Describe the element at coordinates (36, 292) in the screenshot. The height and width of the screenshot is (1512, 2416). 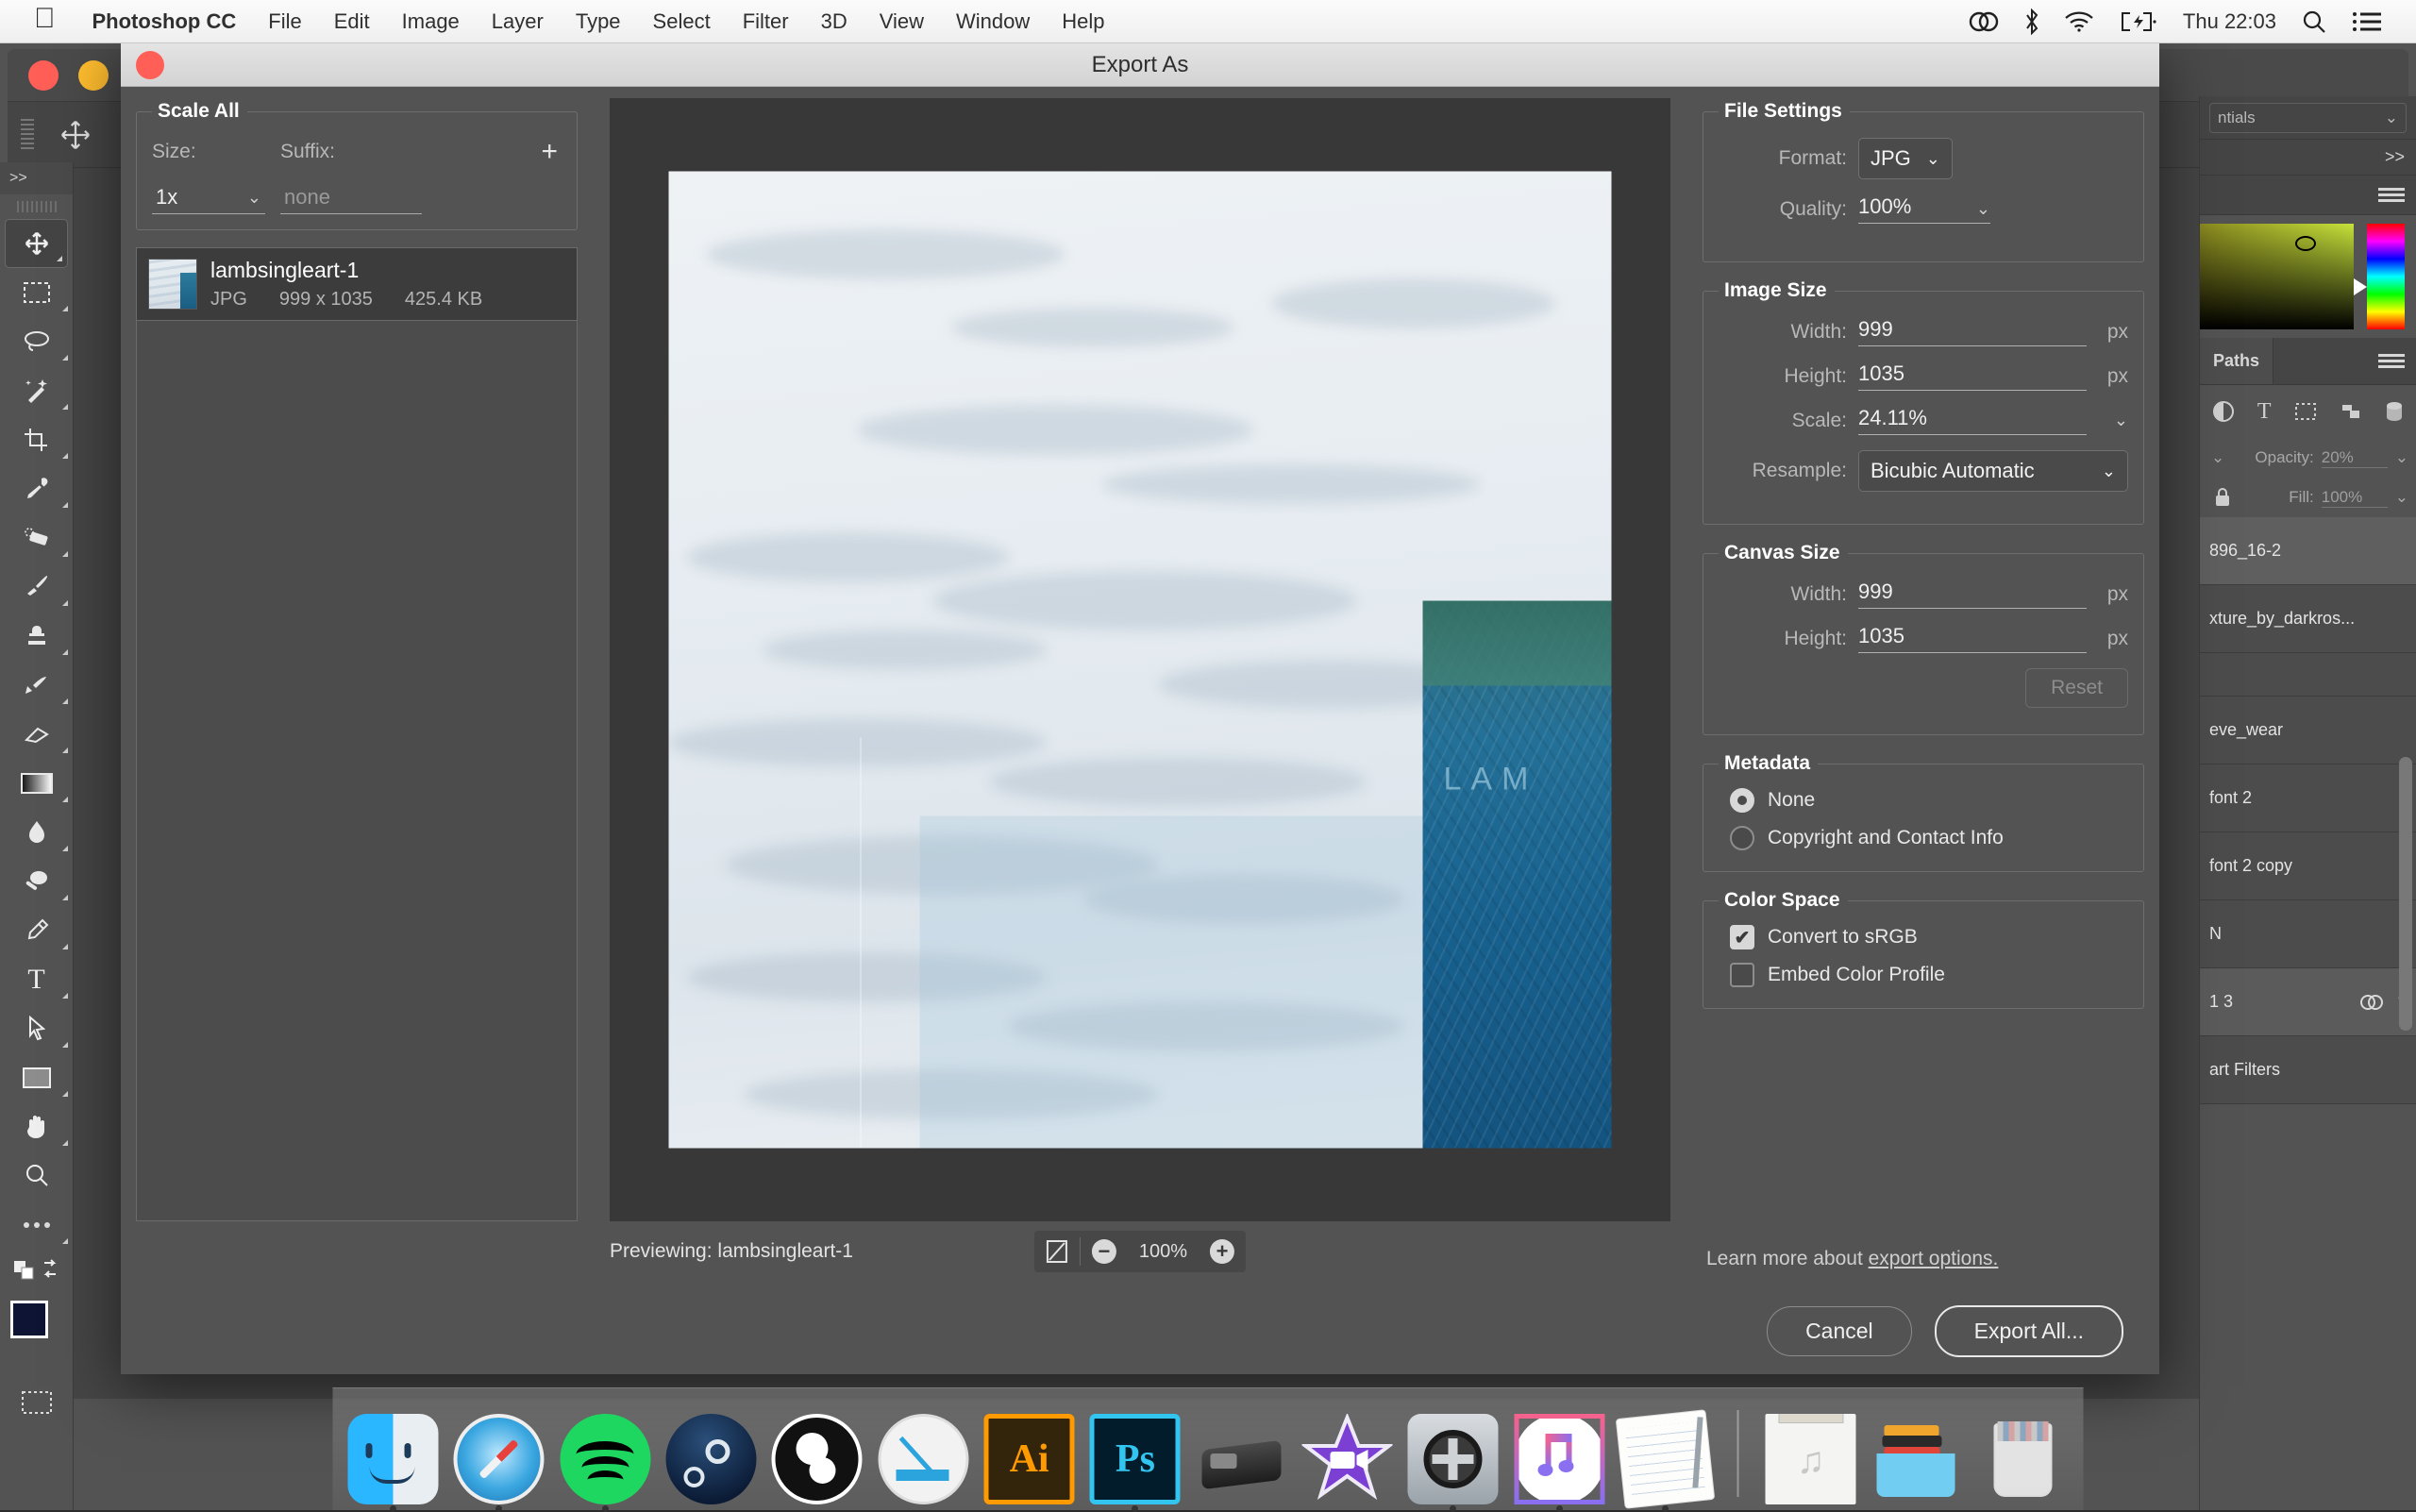
I see `rectangular-marquee-tool-icon` at that location.